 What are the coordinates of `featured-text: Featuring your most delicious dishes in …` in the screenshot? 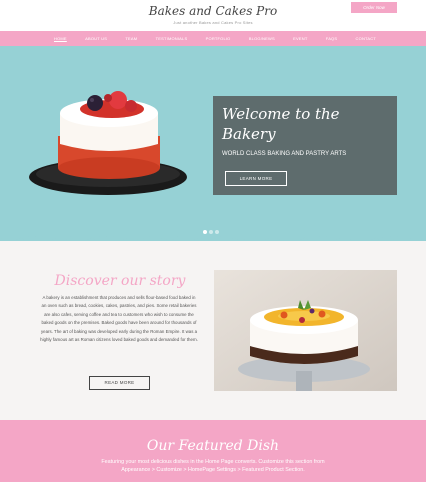 It's located at (213, 466).